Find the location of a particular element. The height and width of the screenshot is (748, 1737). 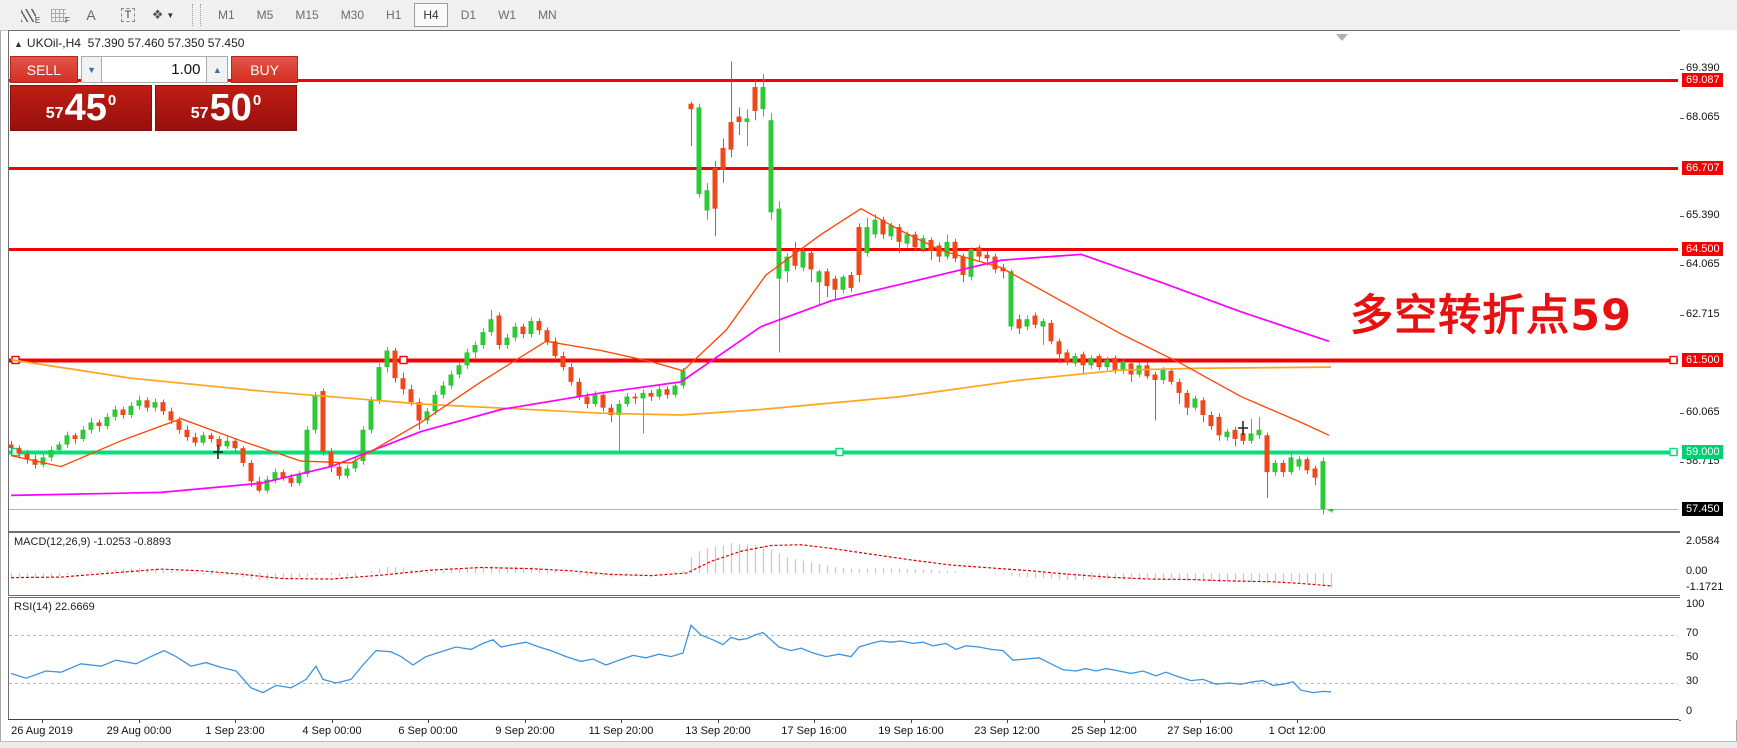

rsi-label: RSI(14) 22.6669 is located at coordinates (54, 607).